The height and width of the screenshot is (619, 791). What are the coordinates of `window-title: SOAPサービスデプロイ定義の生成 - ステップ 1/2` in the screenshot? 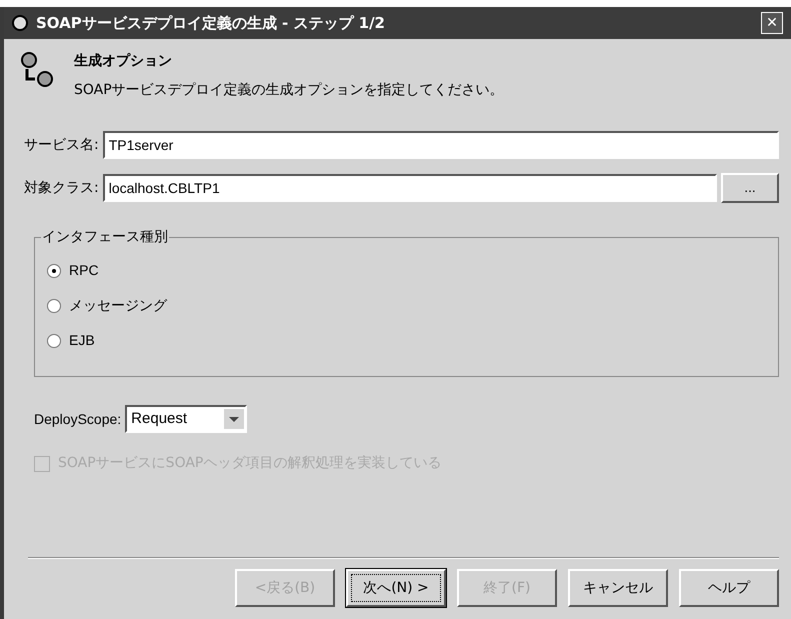 It's located at (211, 23).